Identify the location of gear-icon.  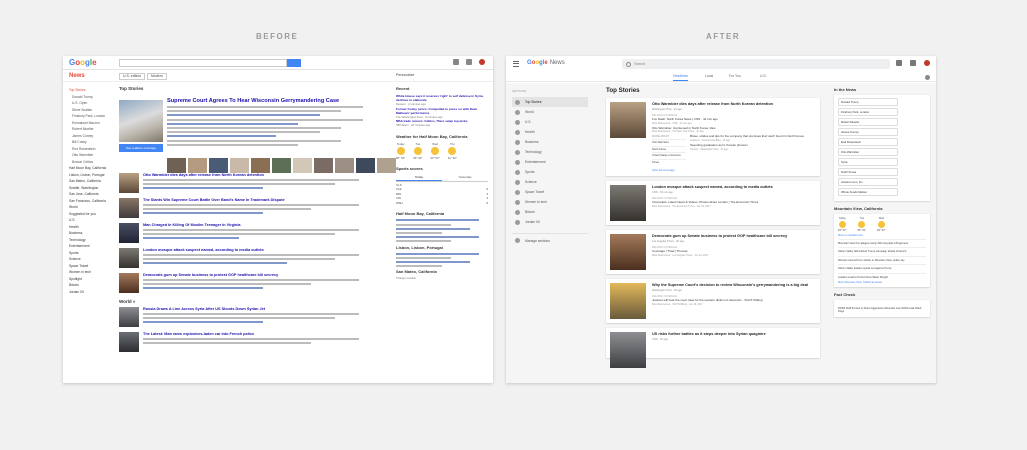
(927, 77).